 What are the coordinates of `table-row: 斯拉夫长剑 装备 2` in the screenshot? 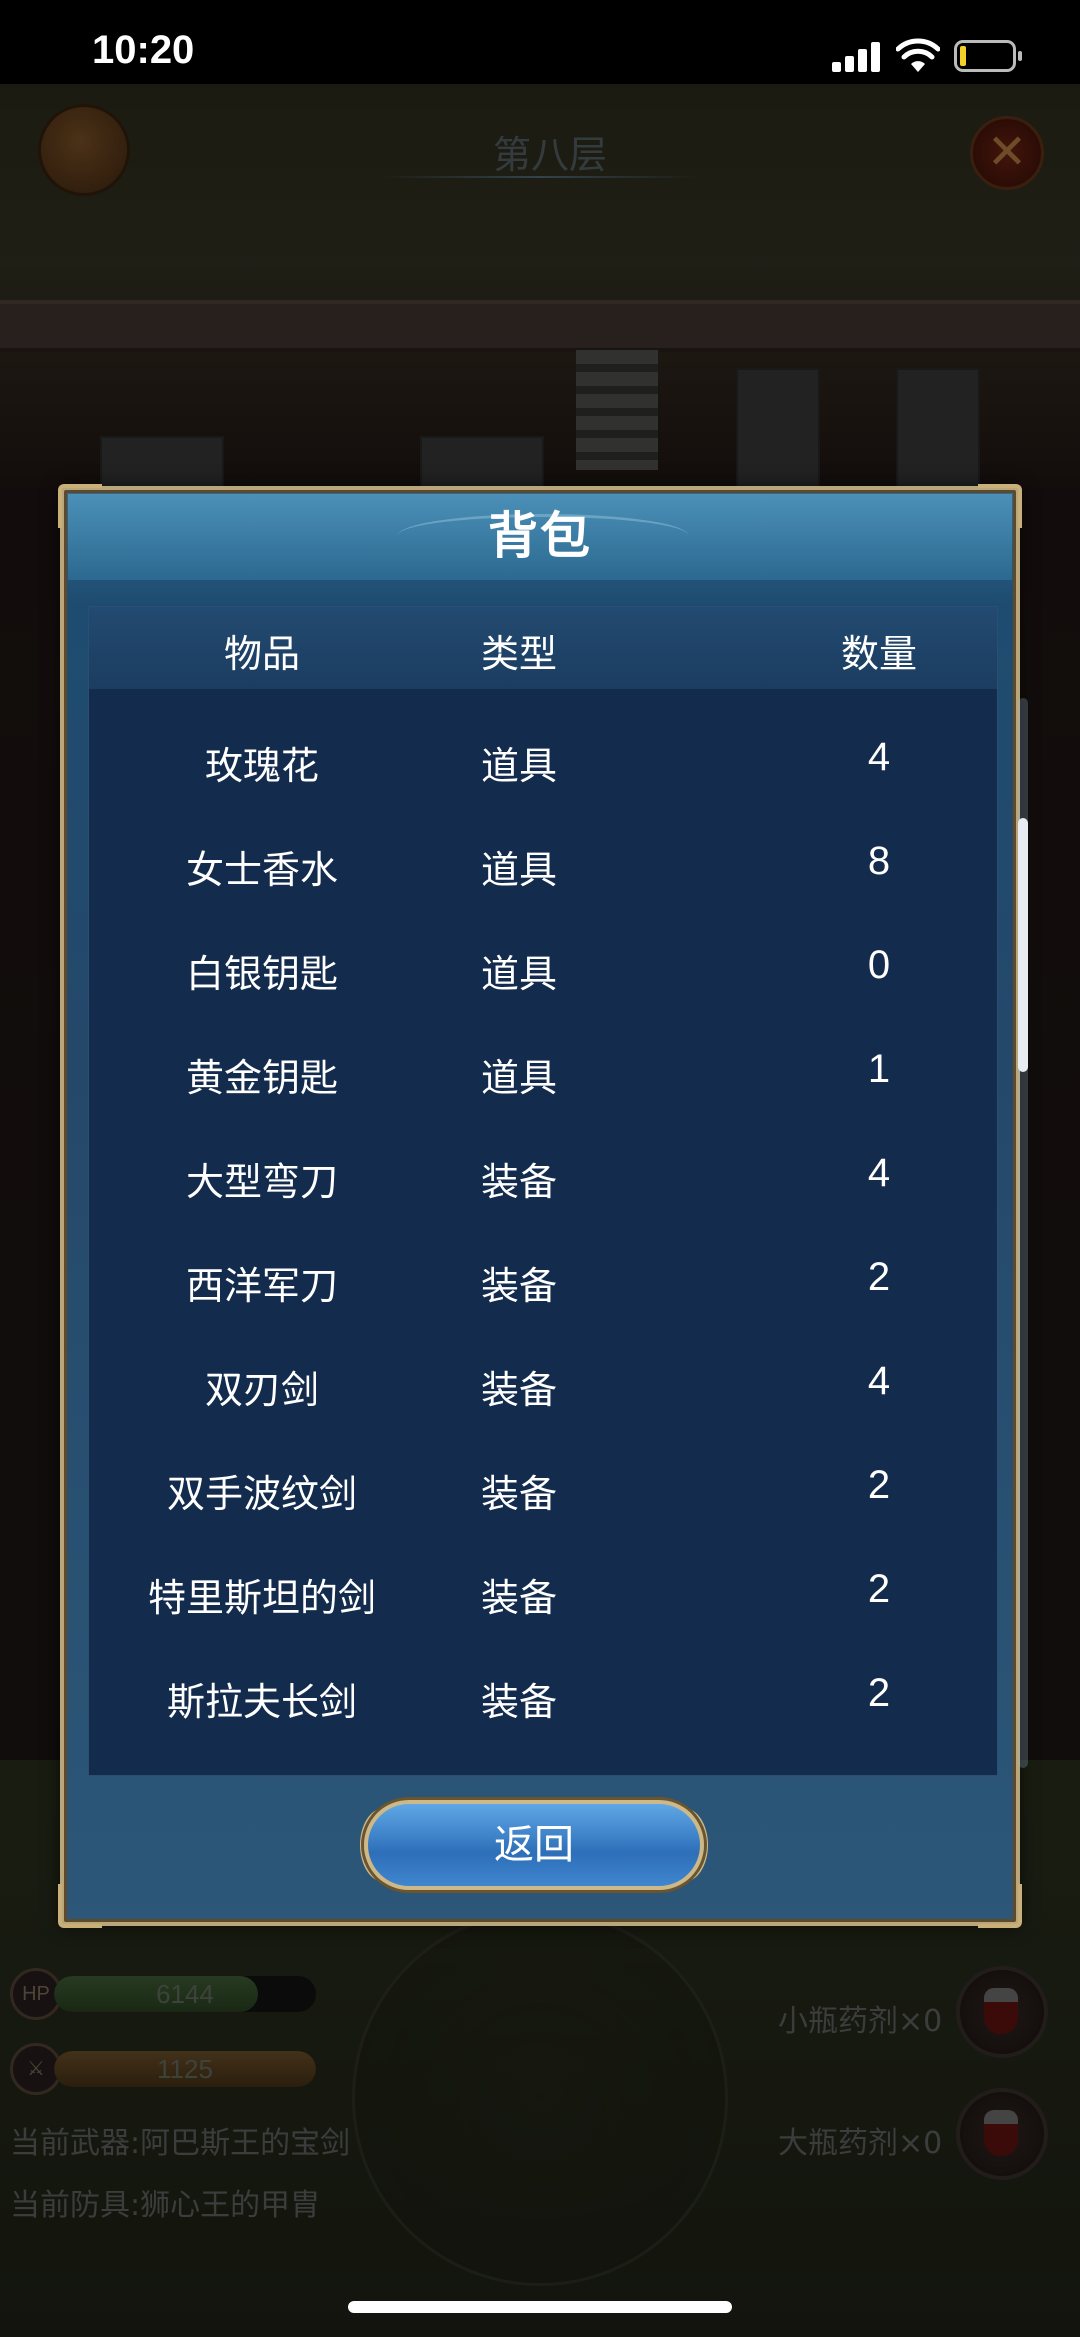 It's located at (543, 1695).